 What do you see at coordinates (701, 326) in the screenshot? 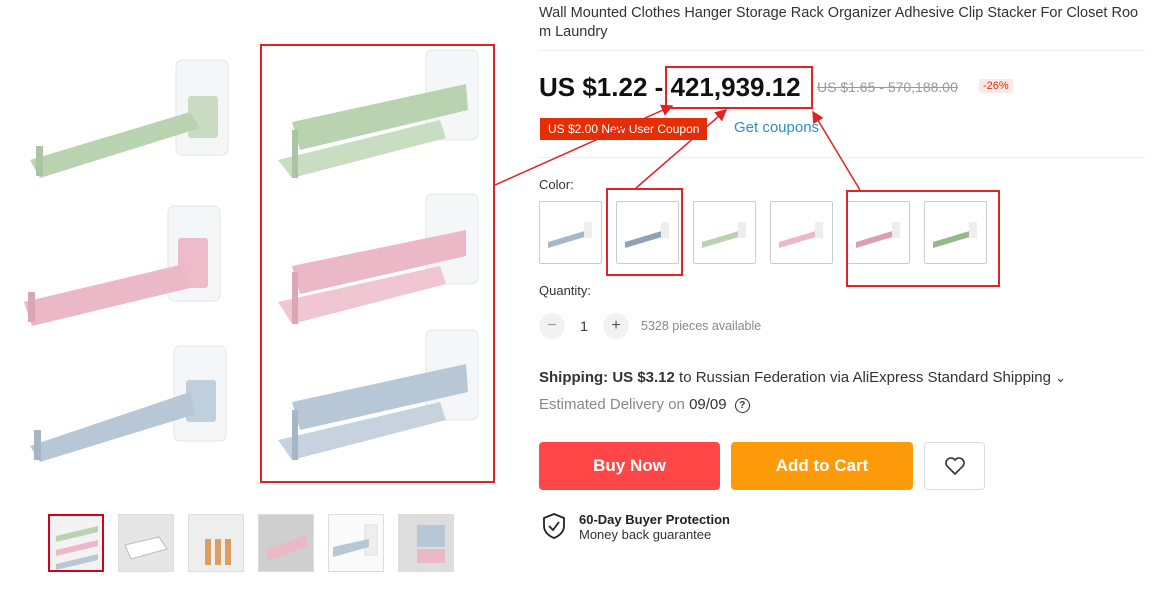
I see `stock-available: 5328 pieces available` at bounding box center [701, 326].